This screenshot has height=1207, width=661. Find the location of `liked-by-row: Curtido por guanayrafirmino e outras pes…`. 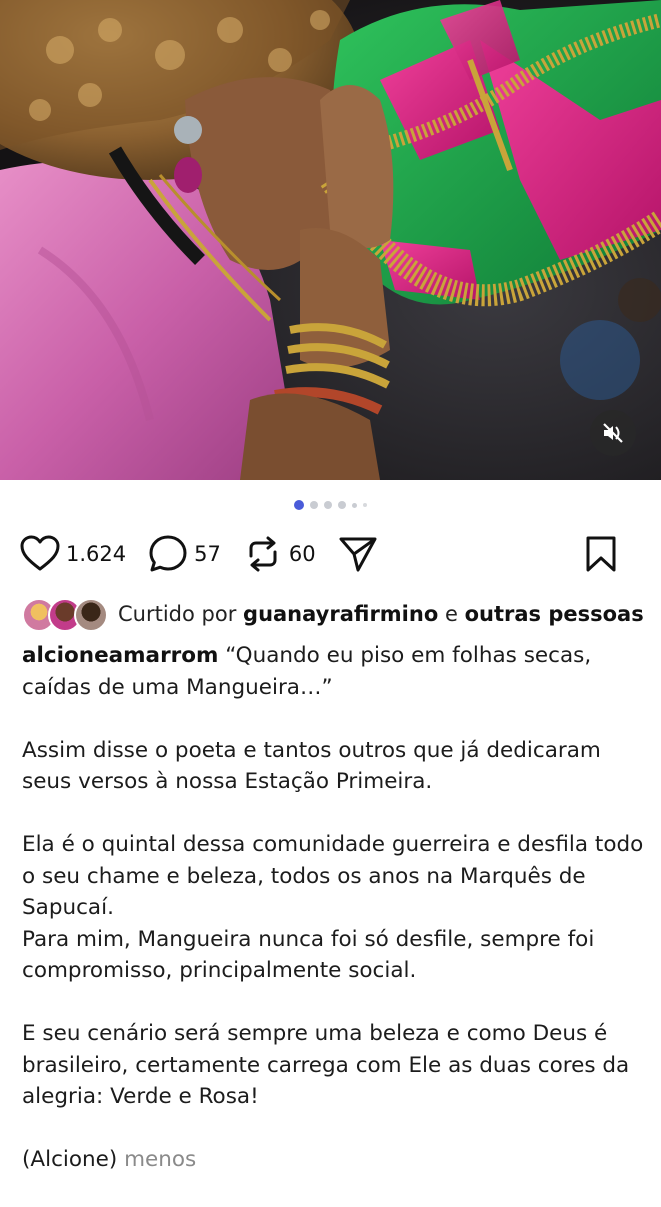

liked-by-row: Curtido por guanayrafirmino e outras pes… is located at coordinates (336, 615).